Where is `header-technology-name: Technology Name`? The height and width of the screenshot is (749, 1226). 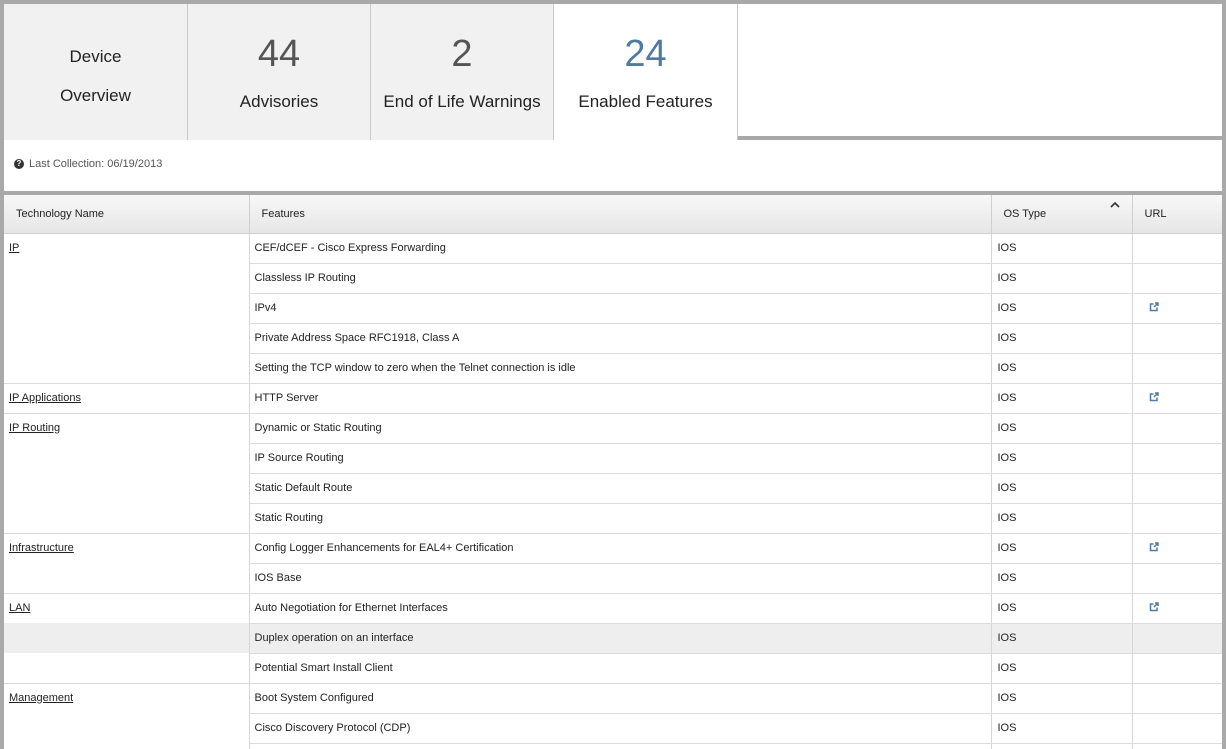
header-technology-name: Technology Name is located at coordinates (127, 214).